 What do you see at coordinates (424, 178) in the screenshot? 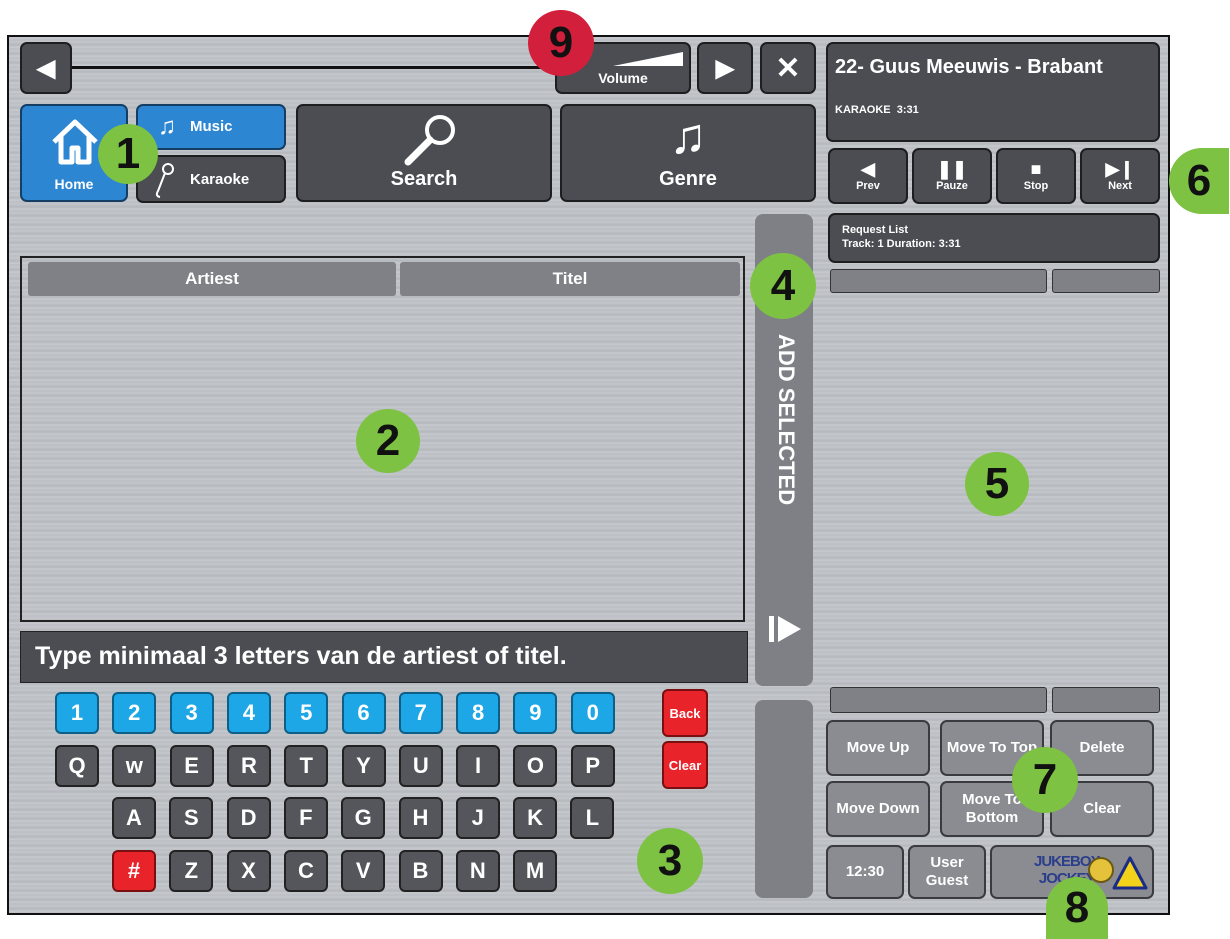
I see `search-label: Search` at bounding box center [424, 178].